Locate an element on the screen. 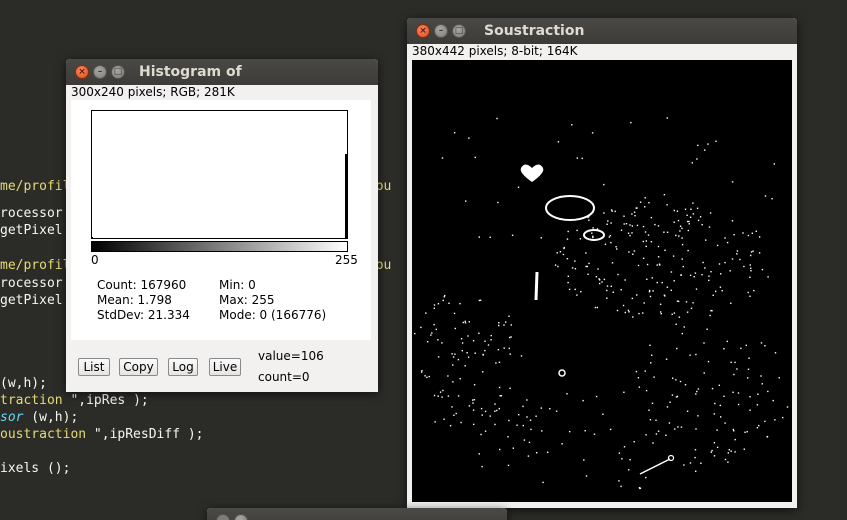 The height and width of the screenshot is (520, 847). grayscale-gradient-bar is located at coordinates (219, 246).